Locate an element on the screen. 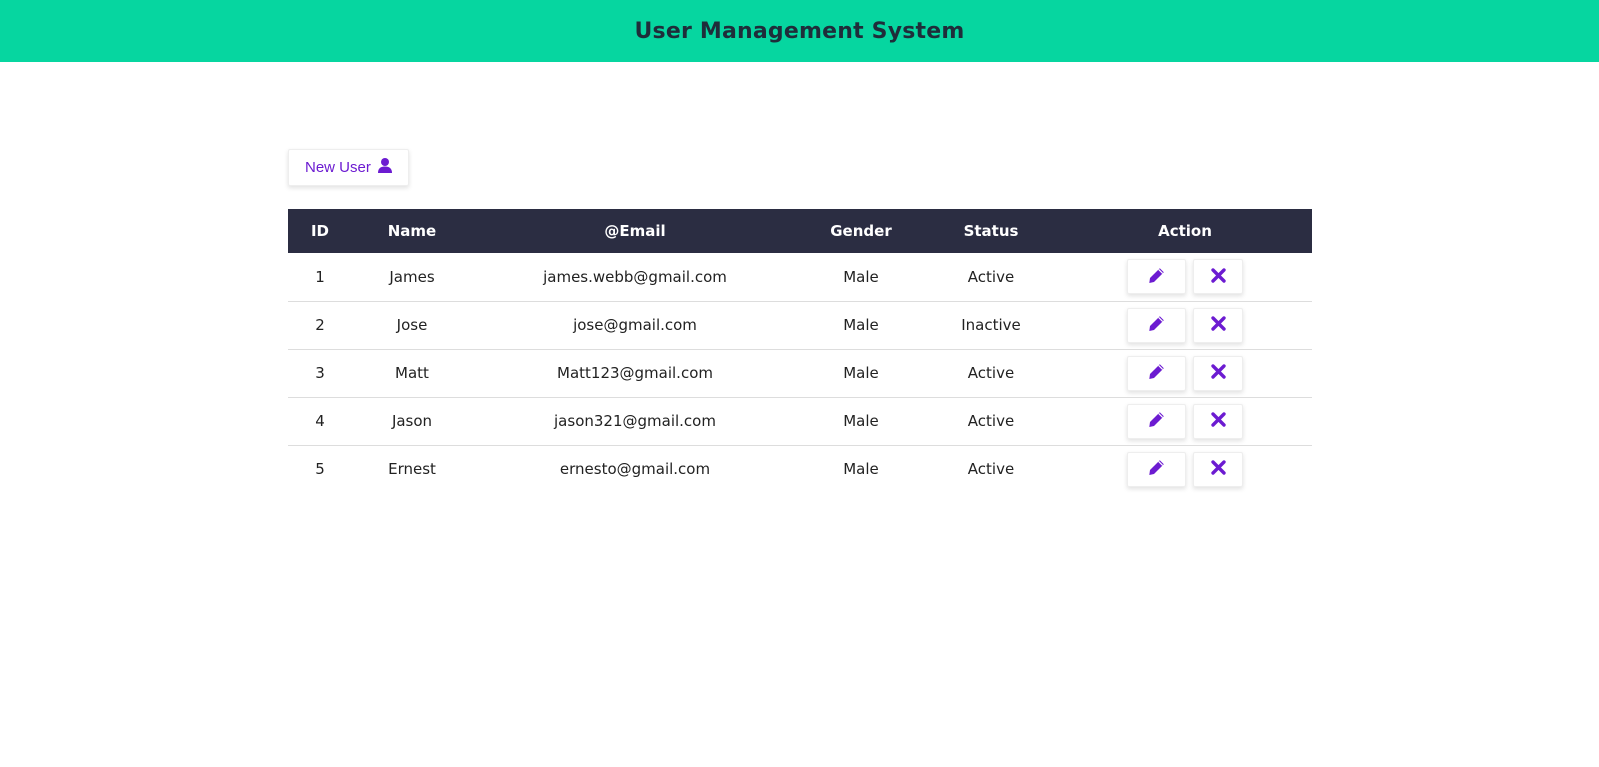 The width and height of the screenshot is (1599, 767). cell-name: Jason is located at coordinates (412, 421).